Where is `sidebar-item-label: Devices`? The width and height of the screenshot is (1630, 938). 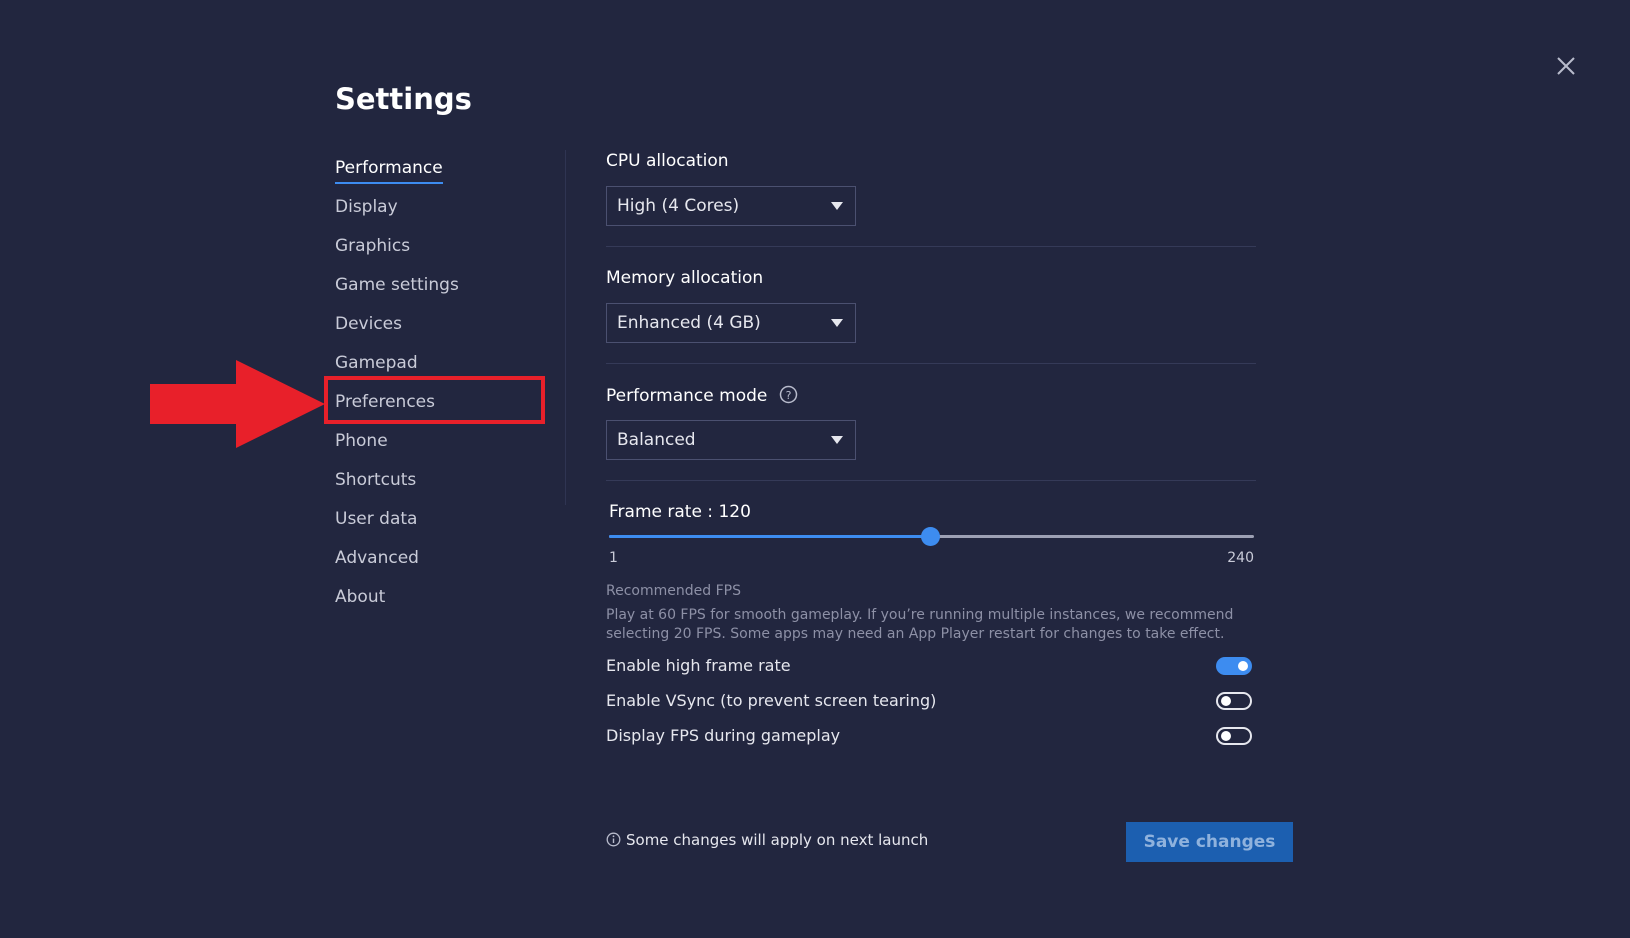 sidebar-item-label: Devices is located at coordinates (368, 324).